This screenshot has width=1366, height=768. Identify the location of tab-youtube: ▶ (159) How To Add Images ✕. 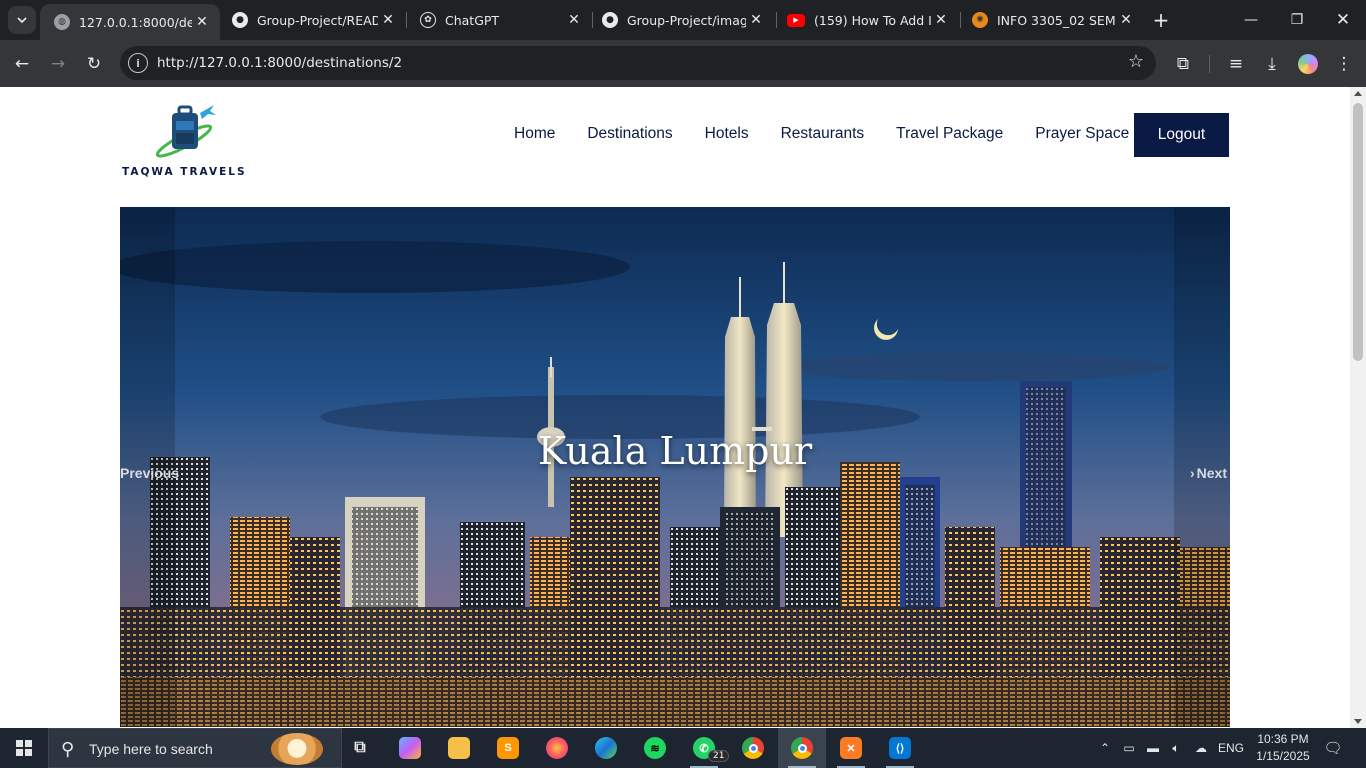
(866, 20).